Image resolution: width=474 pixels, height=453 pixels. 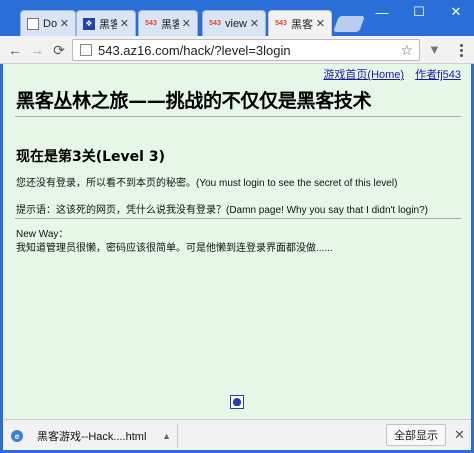 I want to click on tab-label: Doc, so click(x=50, y=23).